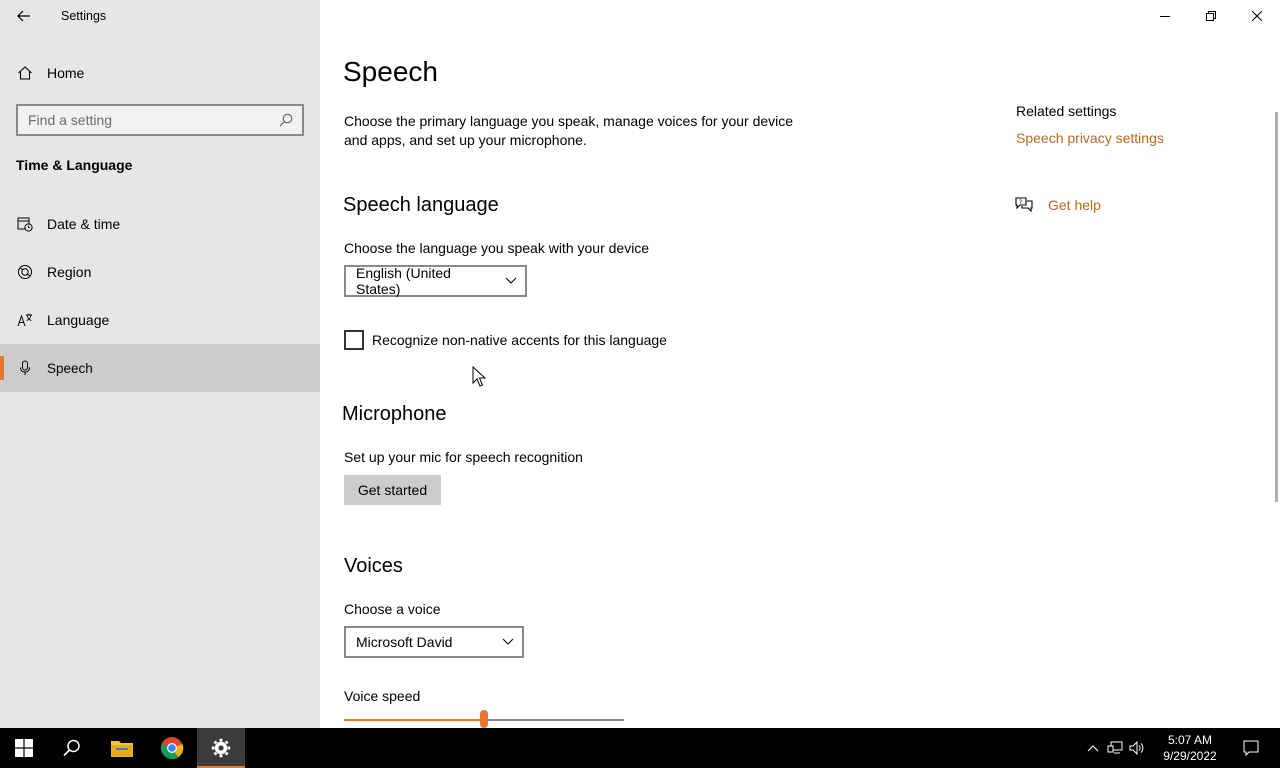  Describe the element at coordinates (84, 224) in the screenshot. I see `sidebar-item-label: Date & time` at that location.